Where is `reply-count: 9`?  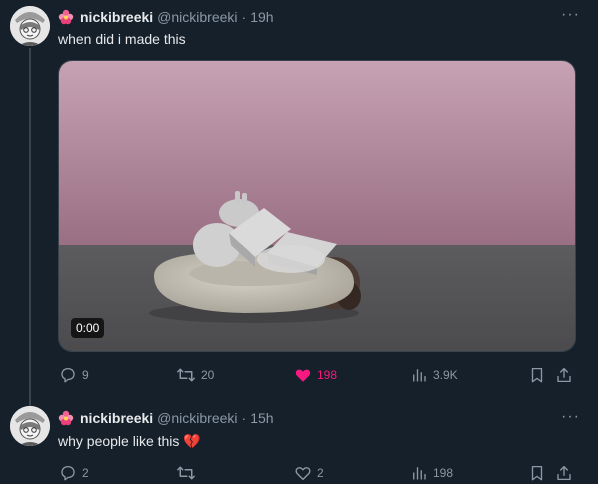
reply-count: 9 is located at coordinates (85, 375).